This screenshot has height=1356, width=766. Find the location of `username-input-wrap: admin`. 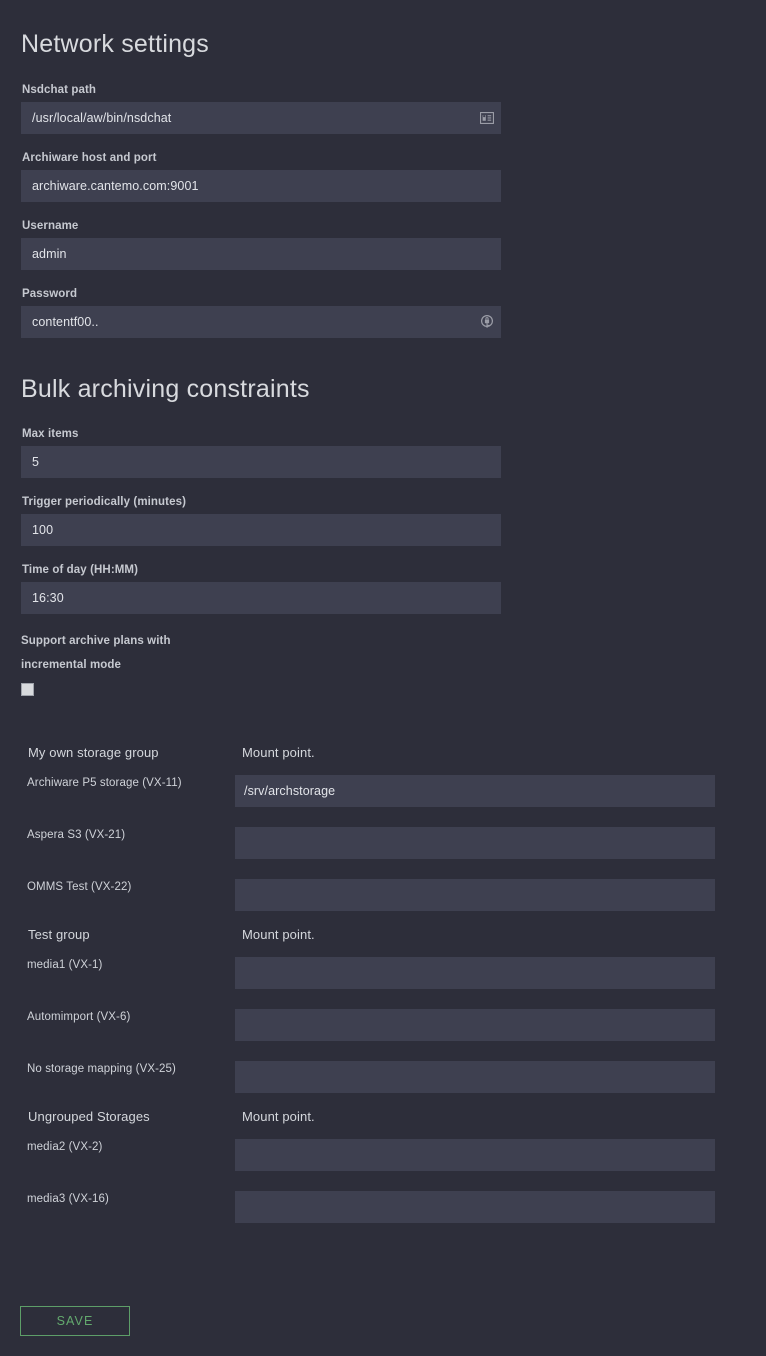

username-input-wrap: admin is located at coordinates (261, 254).